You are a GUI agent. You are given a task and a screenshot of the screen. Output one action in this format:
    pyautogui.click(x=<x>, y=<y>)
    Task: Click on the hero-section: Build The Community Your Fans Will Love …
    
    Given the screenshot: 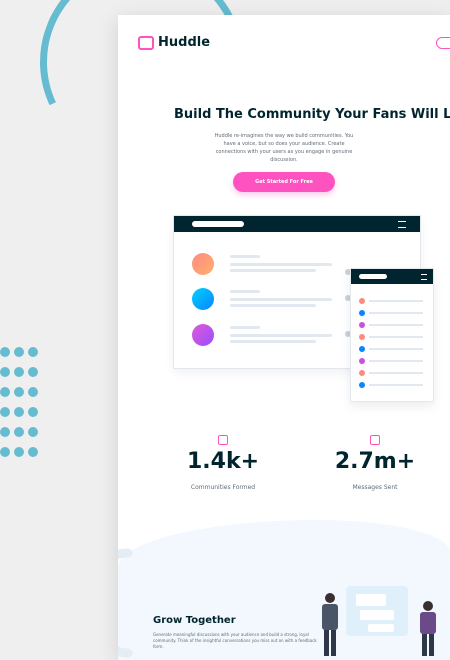 What is the action you would take?
    pyautogui.click(x=284, y=149)
    